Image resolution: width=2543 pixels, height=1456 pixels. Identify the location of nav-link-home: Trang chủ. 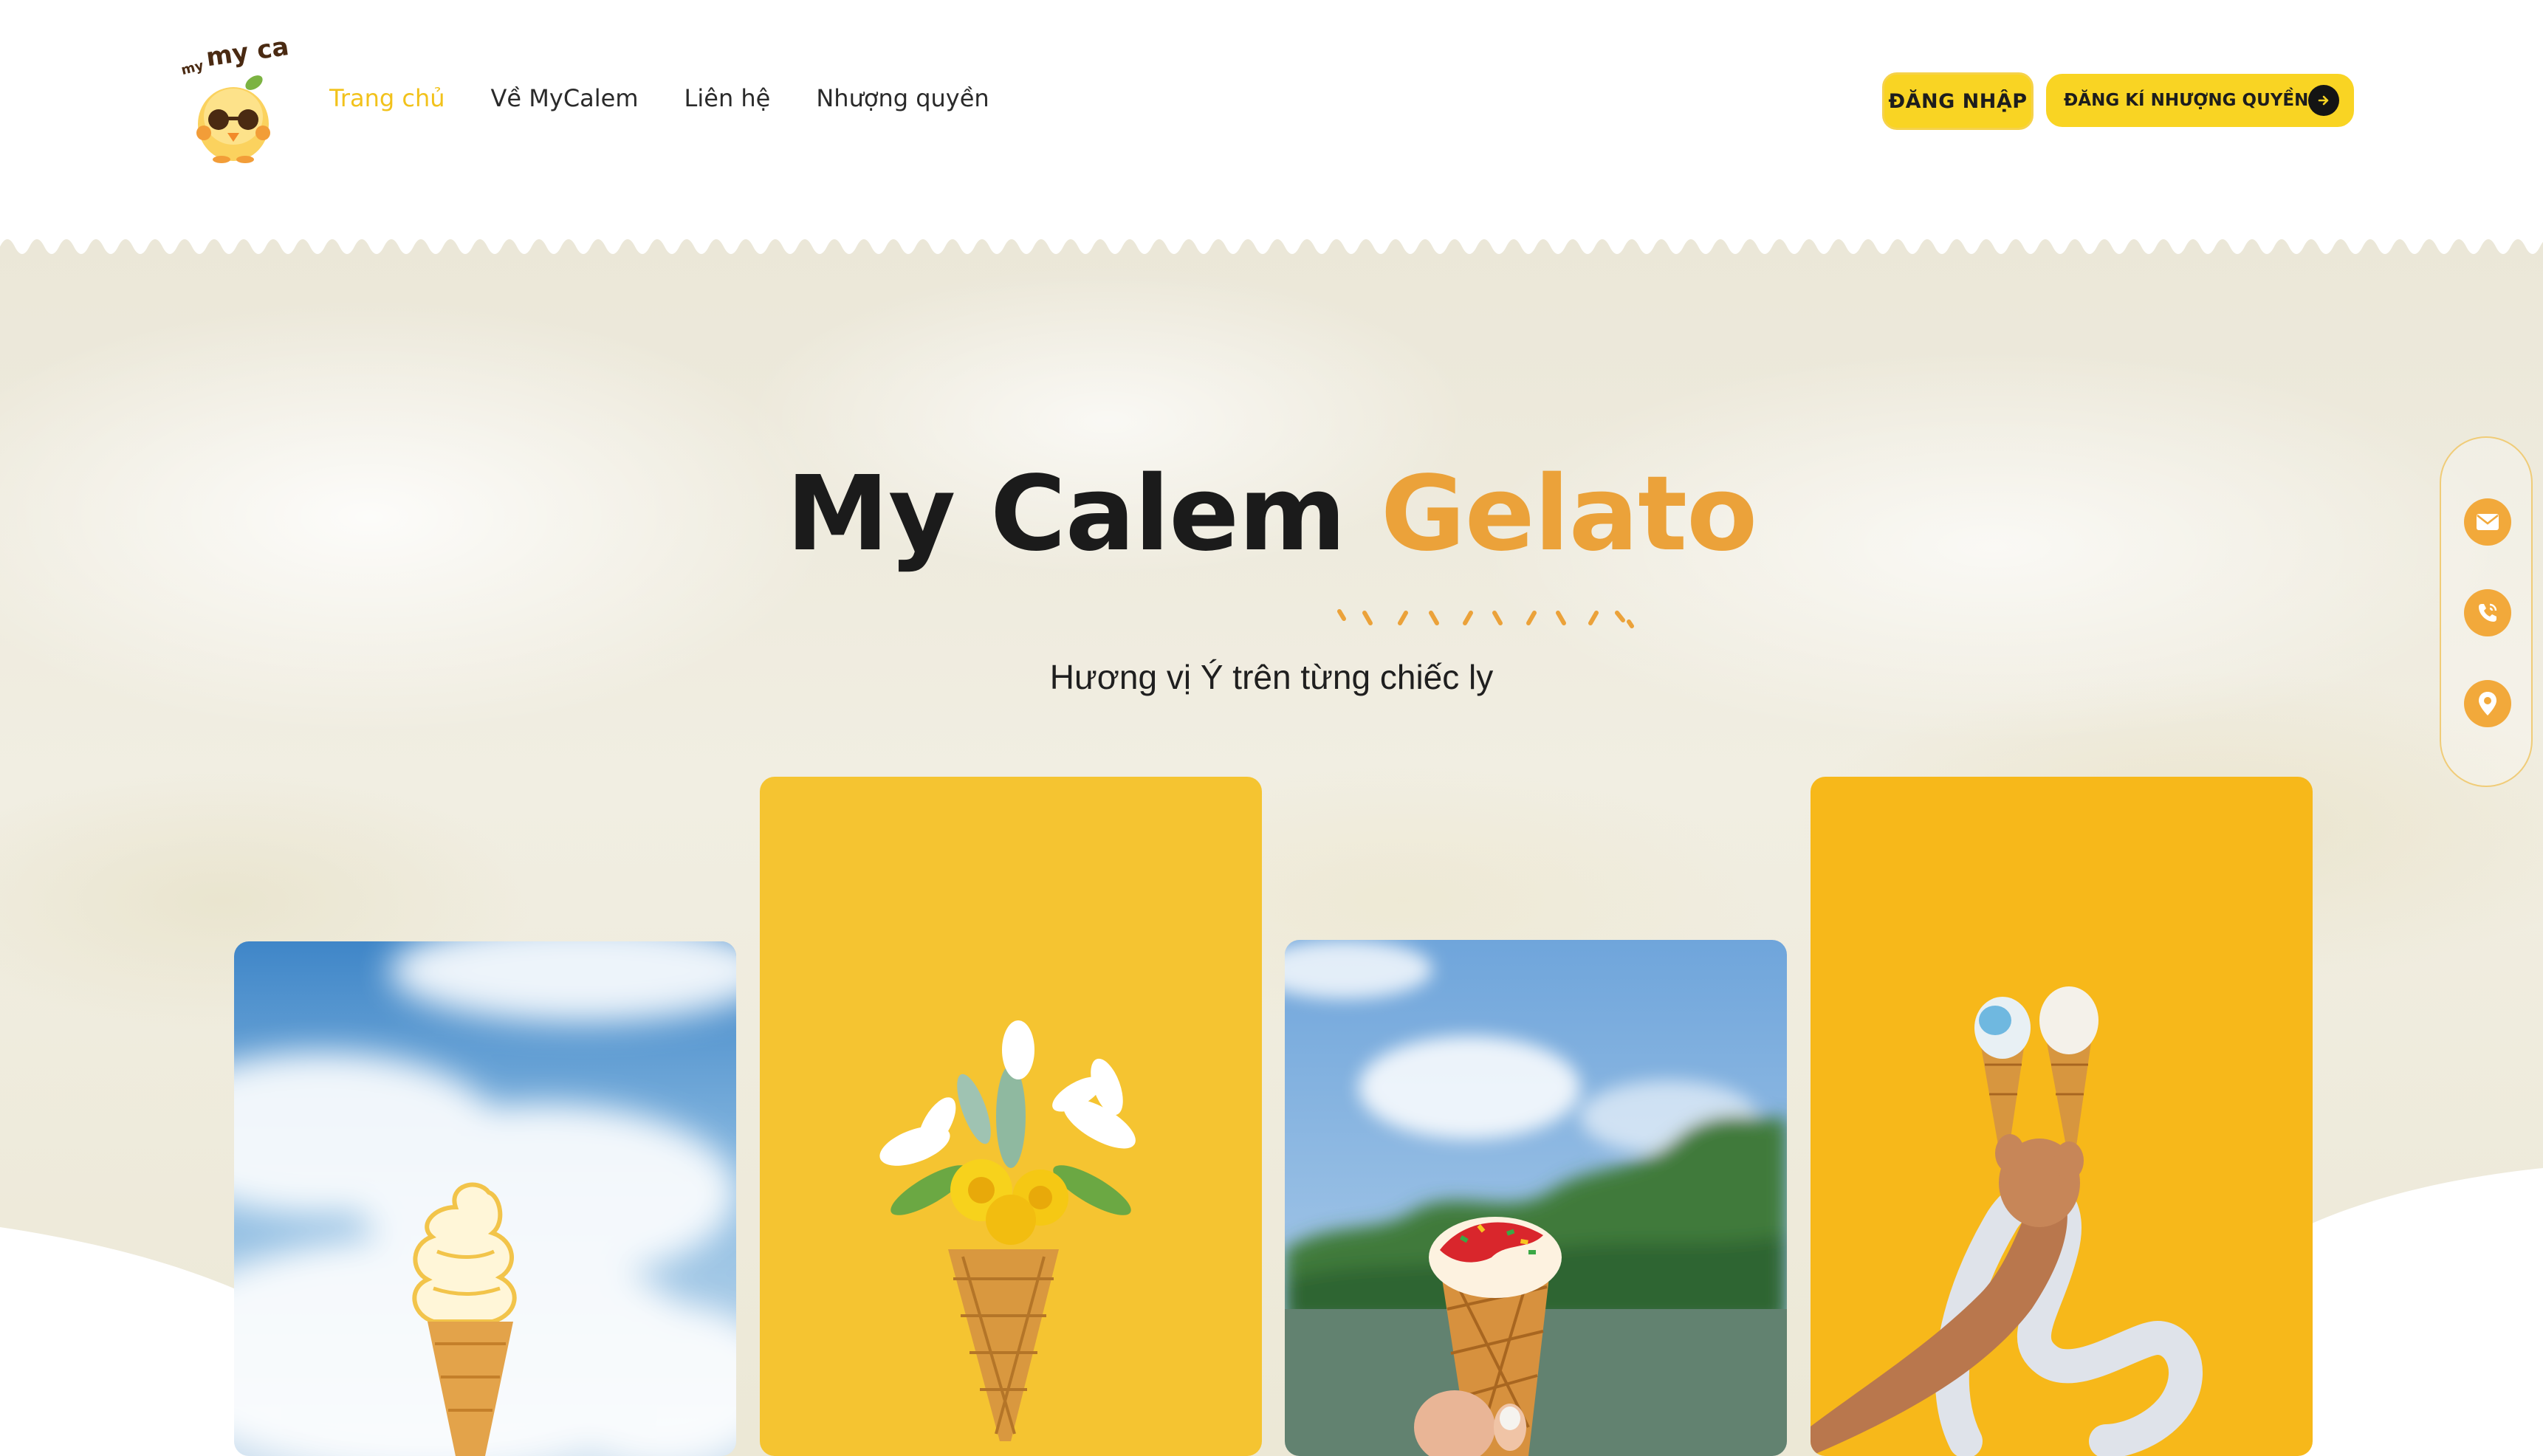
(387, 98).